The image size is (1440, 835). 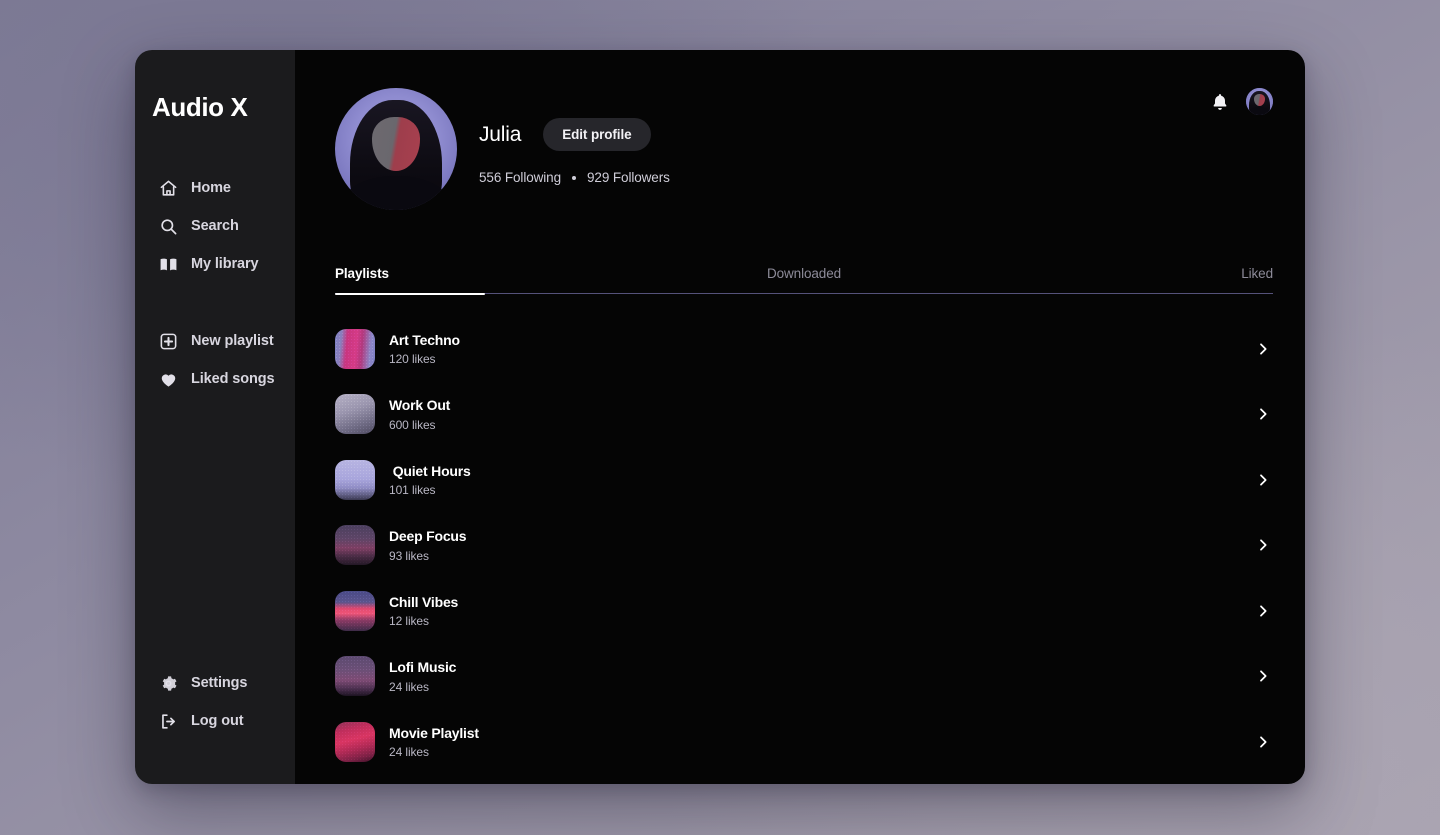 I want to click on app-logo: Audio X, so click(x=200, y=107).